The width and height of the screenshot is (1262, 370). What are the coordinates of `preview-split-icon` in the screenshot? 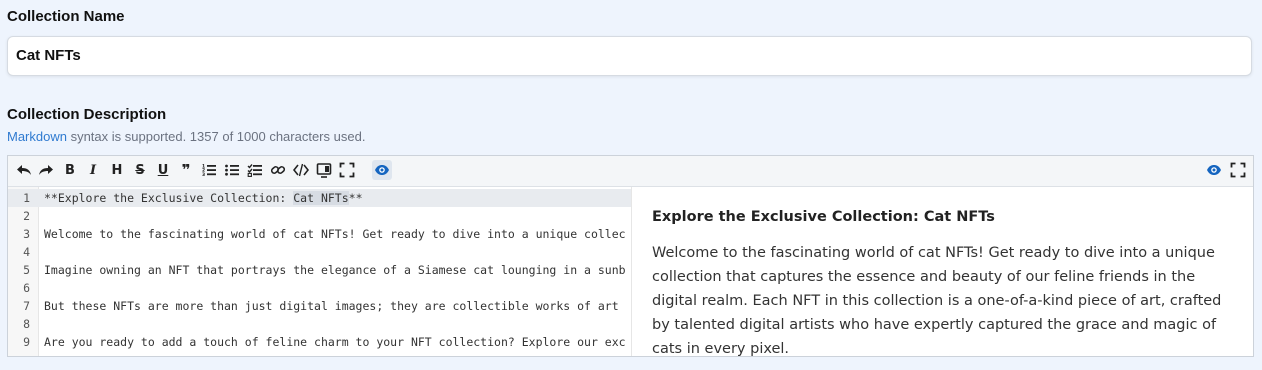 It's located at (324, 170).